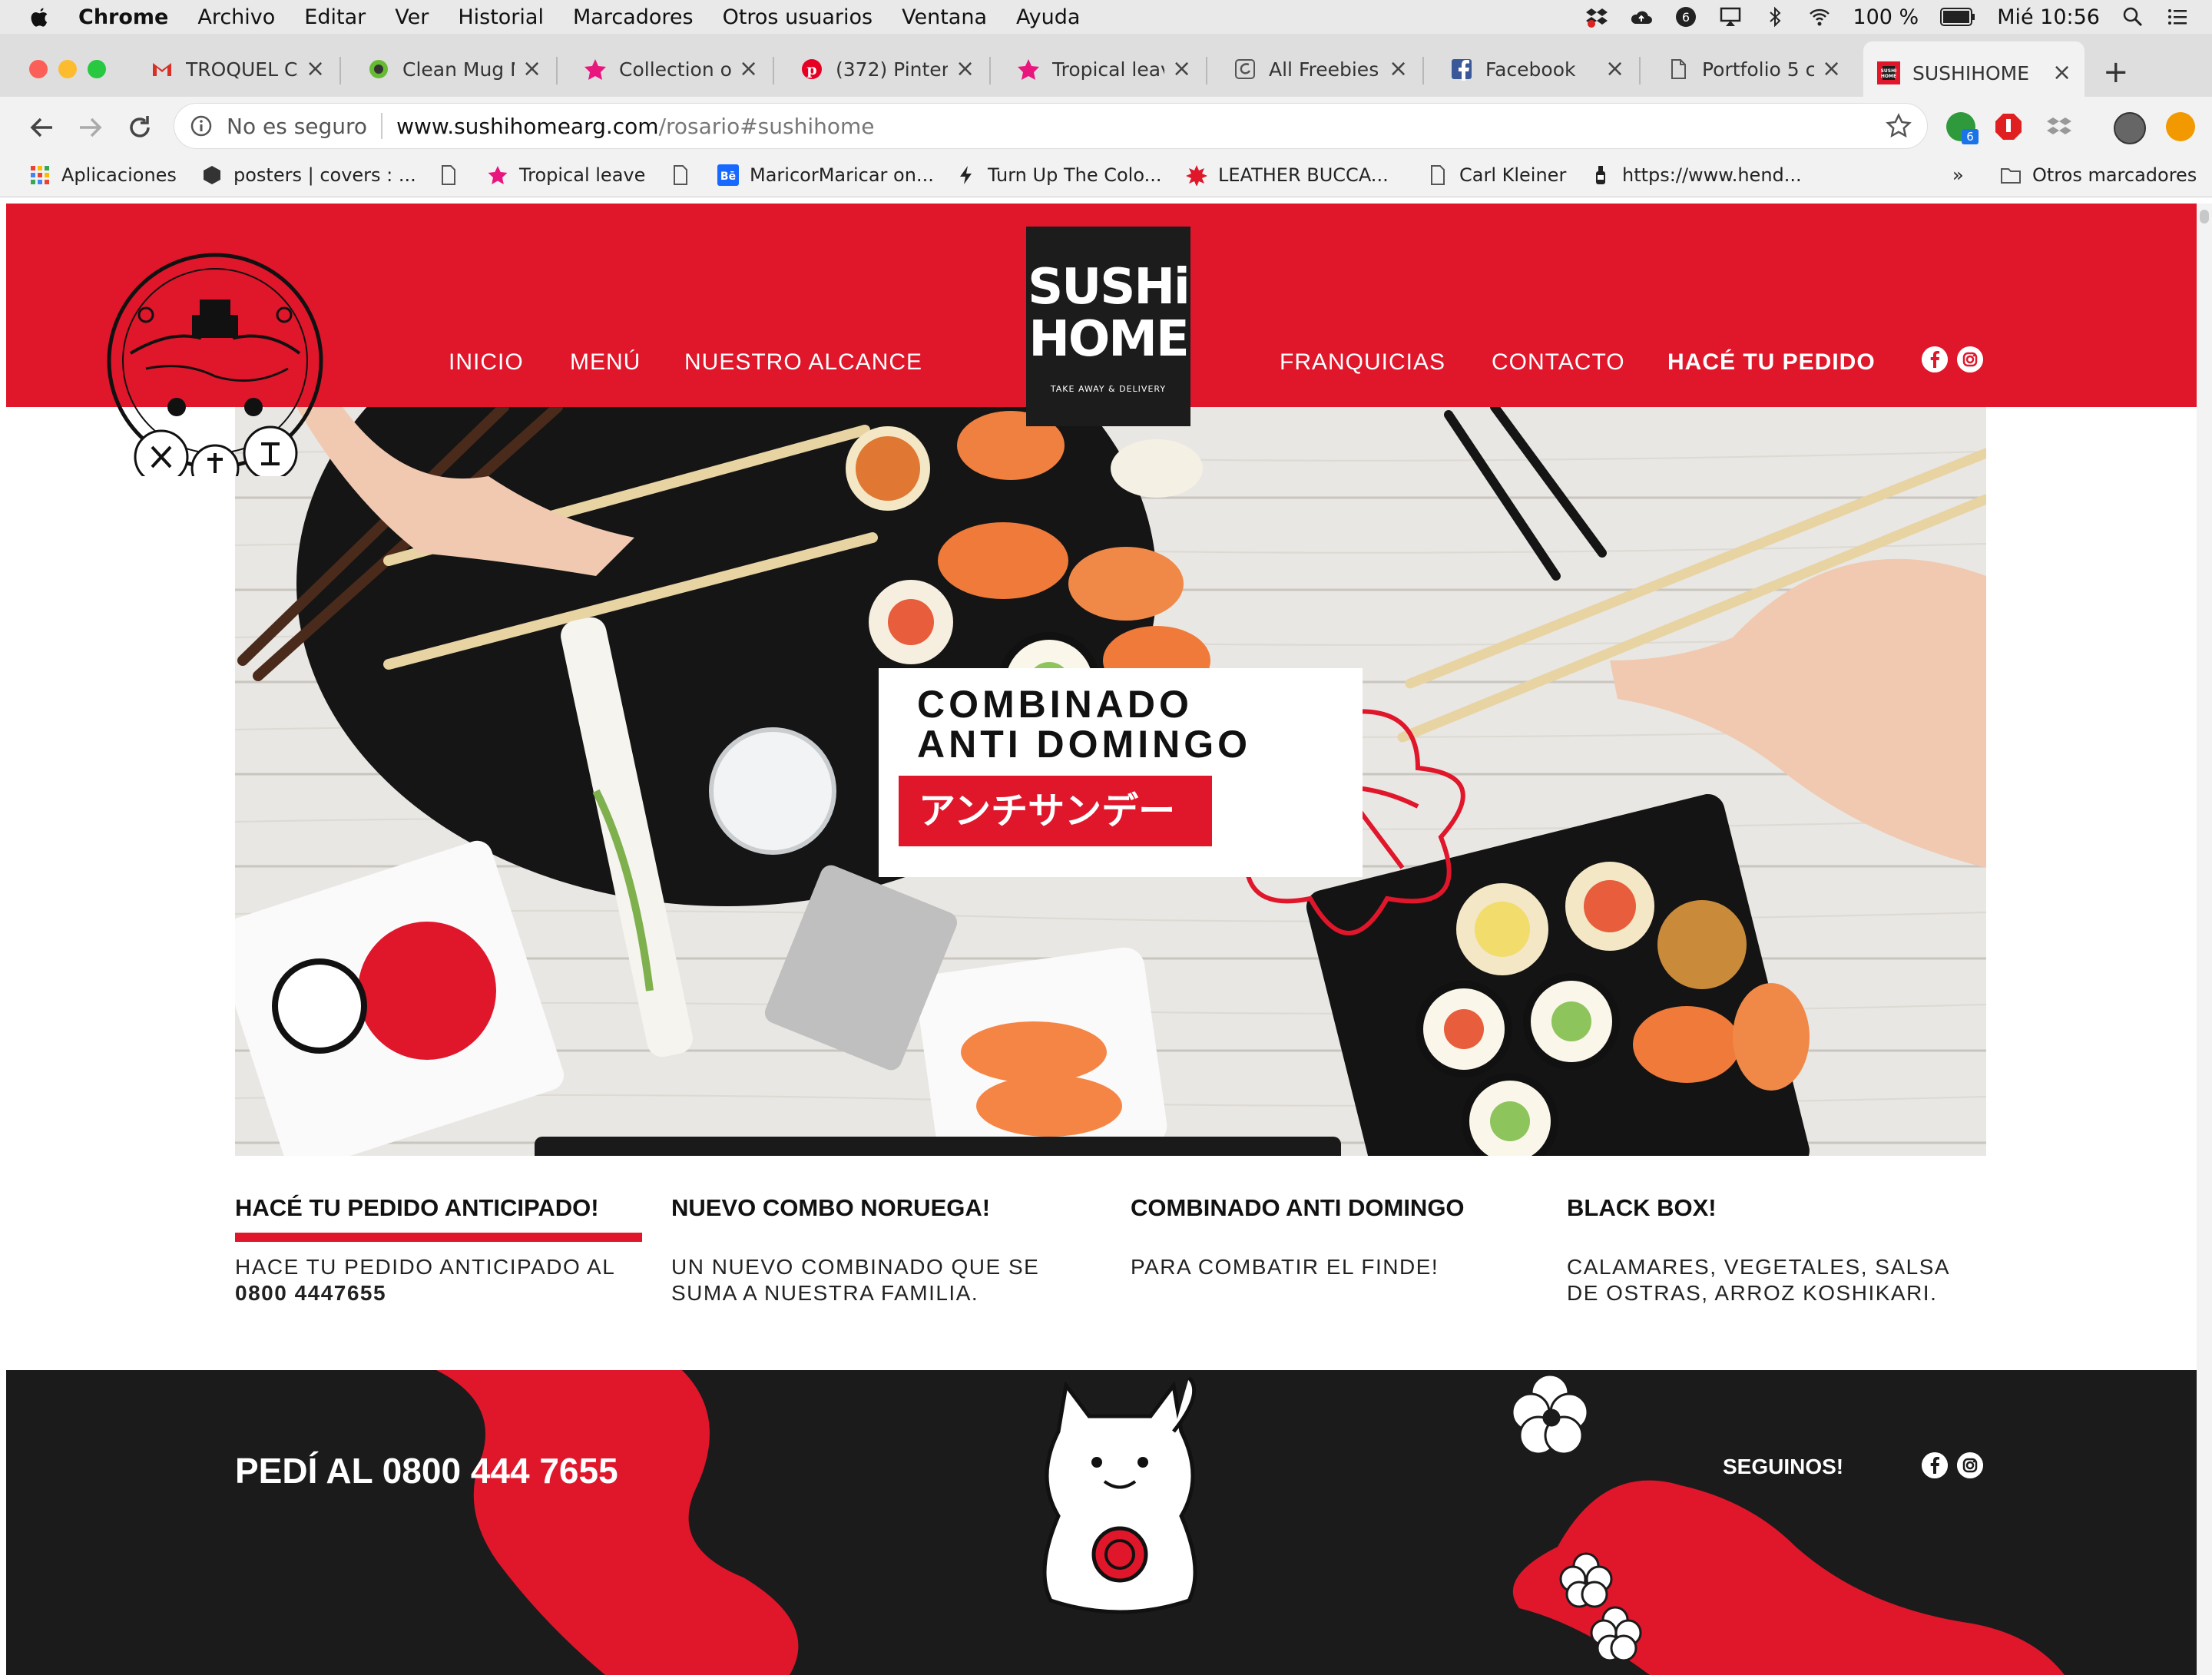 The height and width of the screenshot is (1675, 2212). Describe the element at coordinates (1730, 16) in the screenshot. I see `airplay-icon` at that location.